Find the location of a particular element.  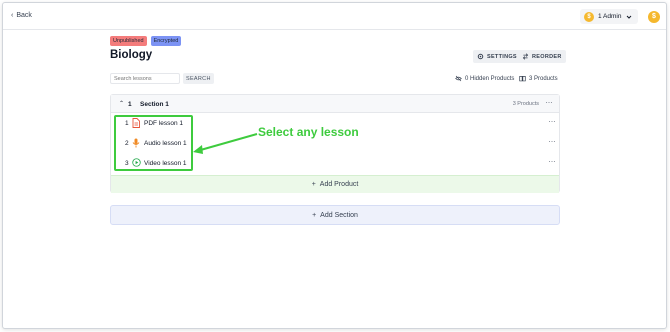

back-label: Back is located at coordinates (24, 15).